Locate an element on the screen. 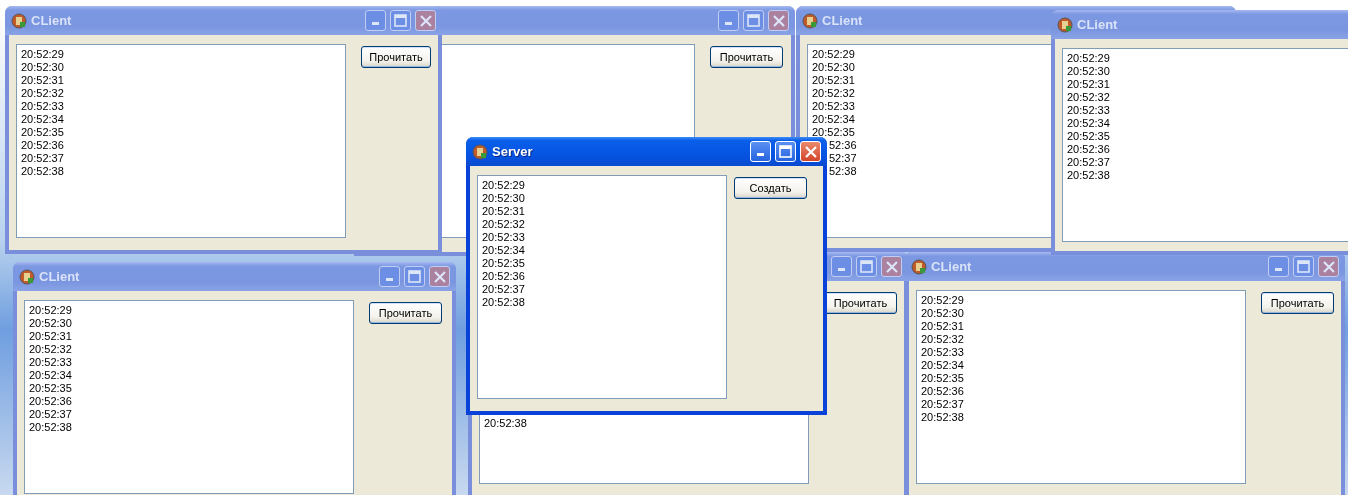  log-line: 52:37 is located at coordinates (842, 158).